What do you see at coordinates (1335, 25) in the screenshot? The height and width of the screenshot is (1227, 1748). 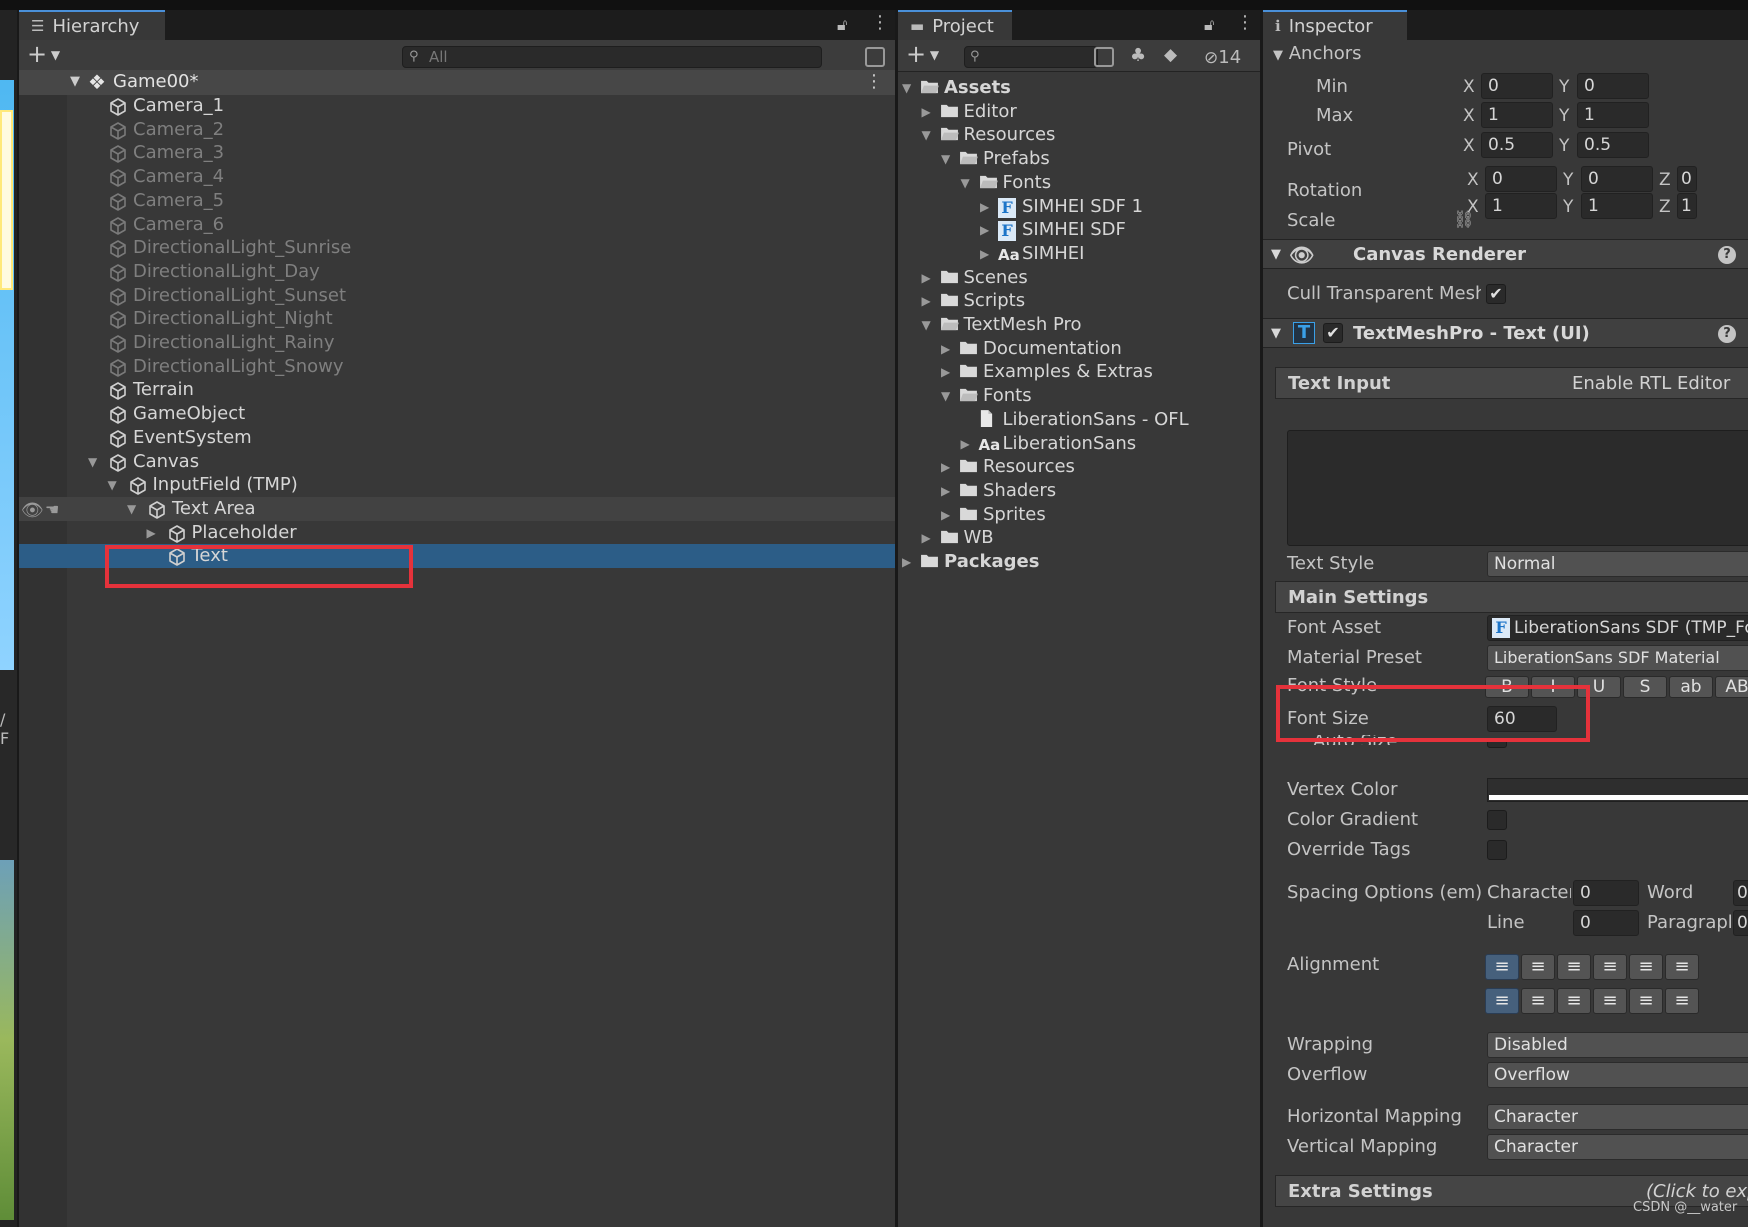 I see `tab-inspector: ℹ Inspector` at bounding box center [1335, 25].